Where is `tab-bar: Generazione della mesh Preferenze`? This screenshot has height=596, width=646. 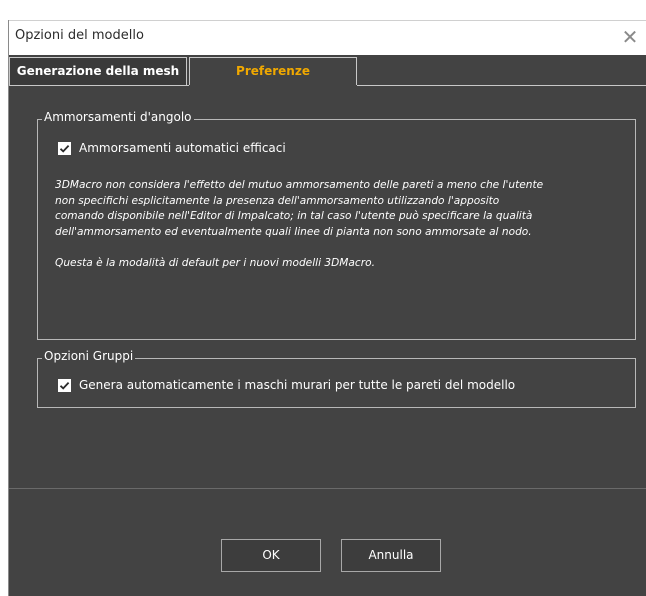 tab-bar: Generazione della mesh Preferenze is located at coordinates (327, 70).